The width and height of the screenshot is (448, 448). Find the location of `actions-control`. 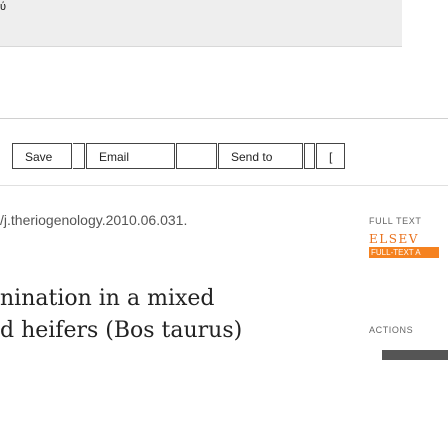

actions-control is located at coordinates (415, 355).